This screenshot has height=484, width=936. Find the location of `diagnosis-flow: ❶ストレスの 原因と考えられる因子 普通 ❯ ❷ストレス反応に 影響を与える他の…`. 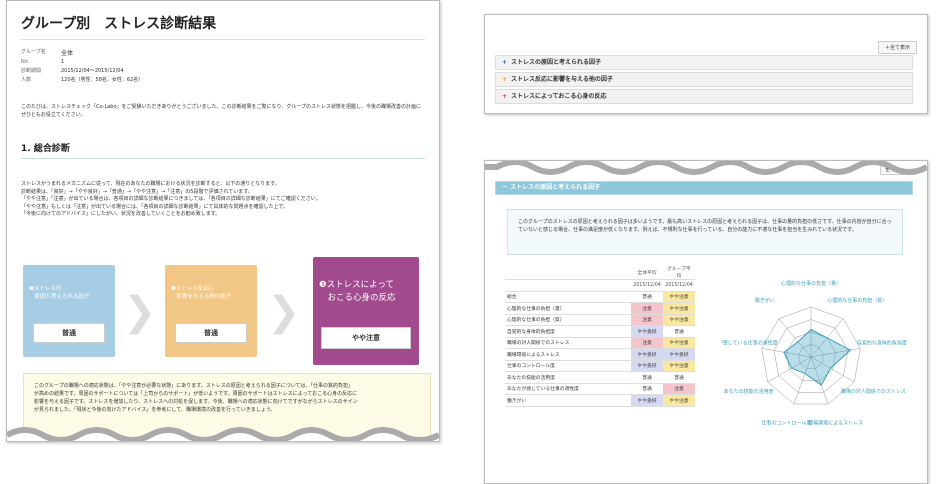

diagnosis-flow: ❶ストレスの 原因と考えられる因子 普通 ❯ ❷ストレス反応に 影響を与える他の… is located at coordinates (223, 317).